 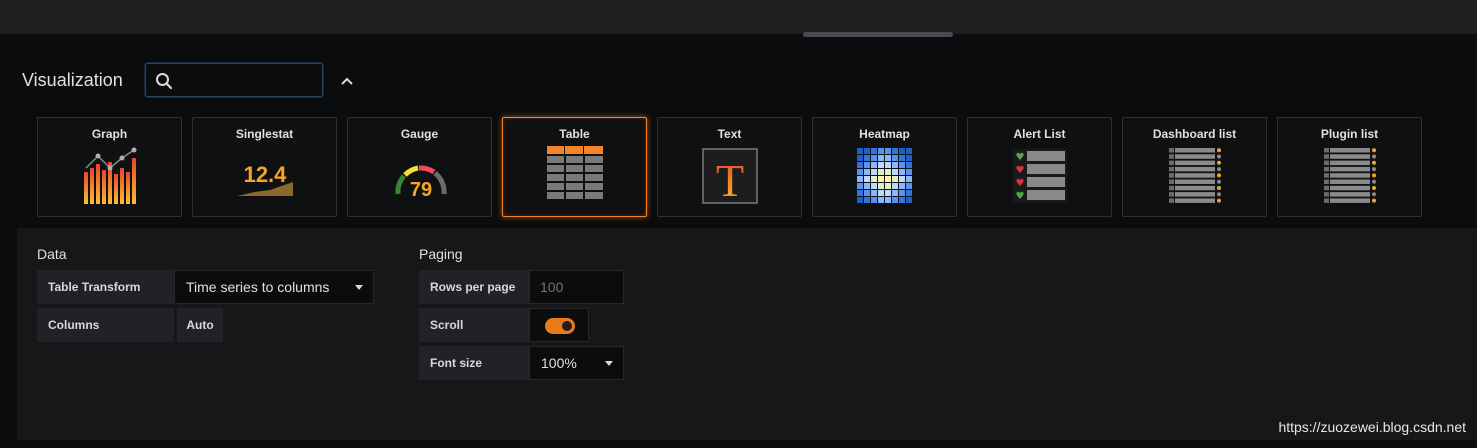 I want to click on singlestat-value: 12.4, so click(x=266, y=174).